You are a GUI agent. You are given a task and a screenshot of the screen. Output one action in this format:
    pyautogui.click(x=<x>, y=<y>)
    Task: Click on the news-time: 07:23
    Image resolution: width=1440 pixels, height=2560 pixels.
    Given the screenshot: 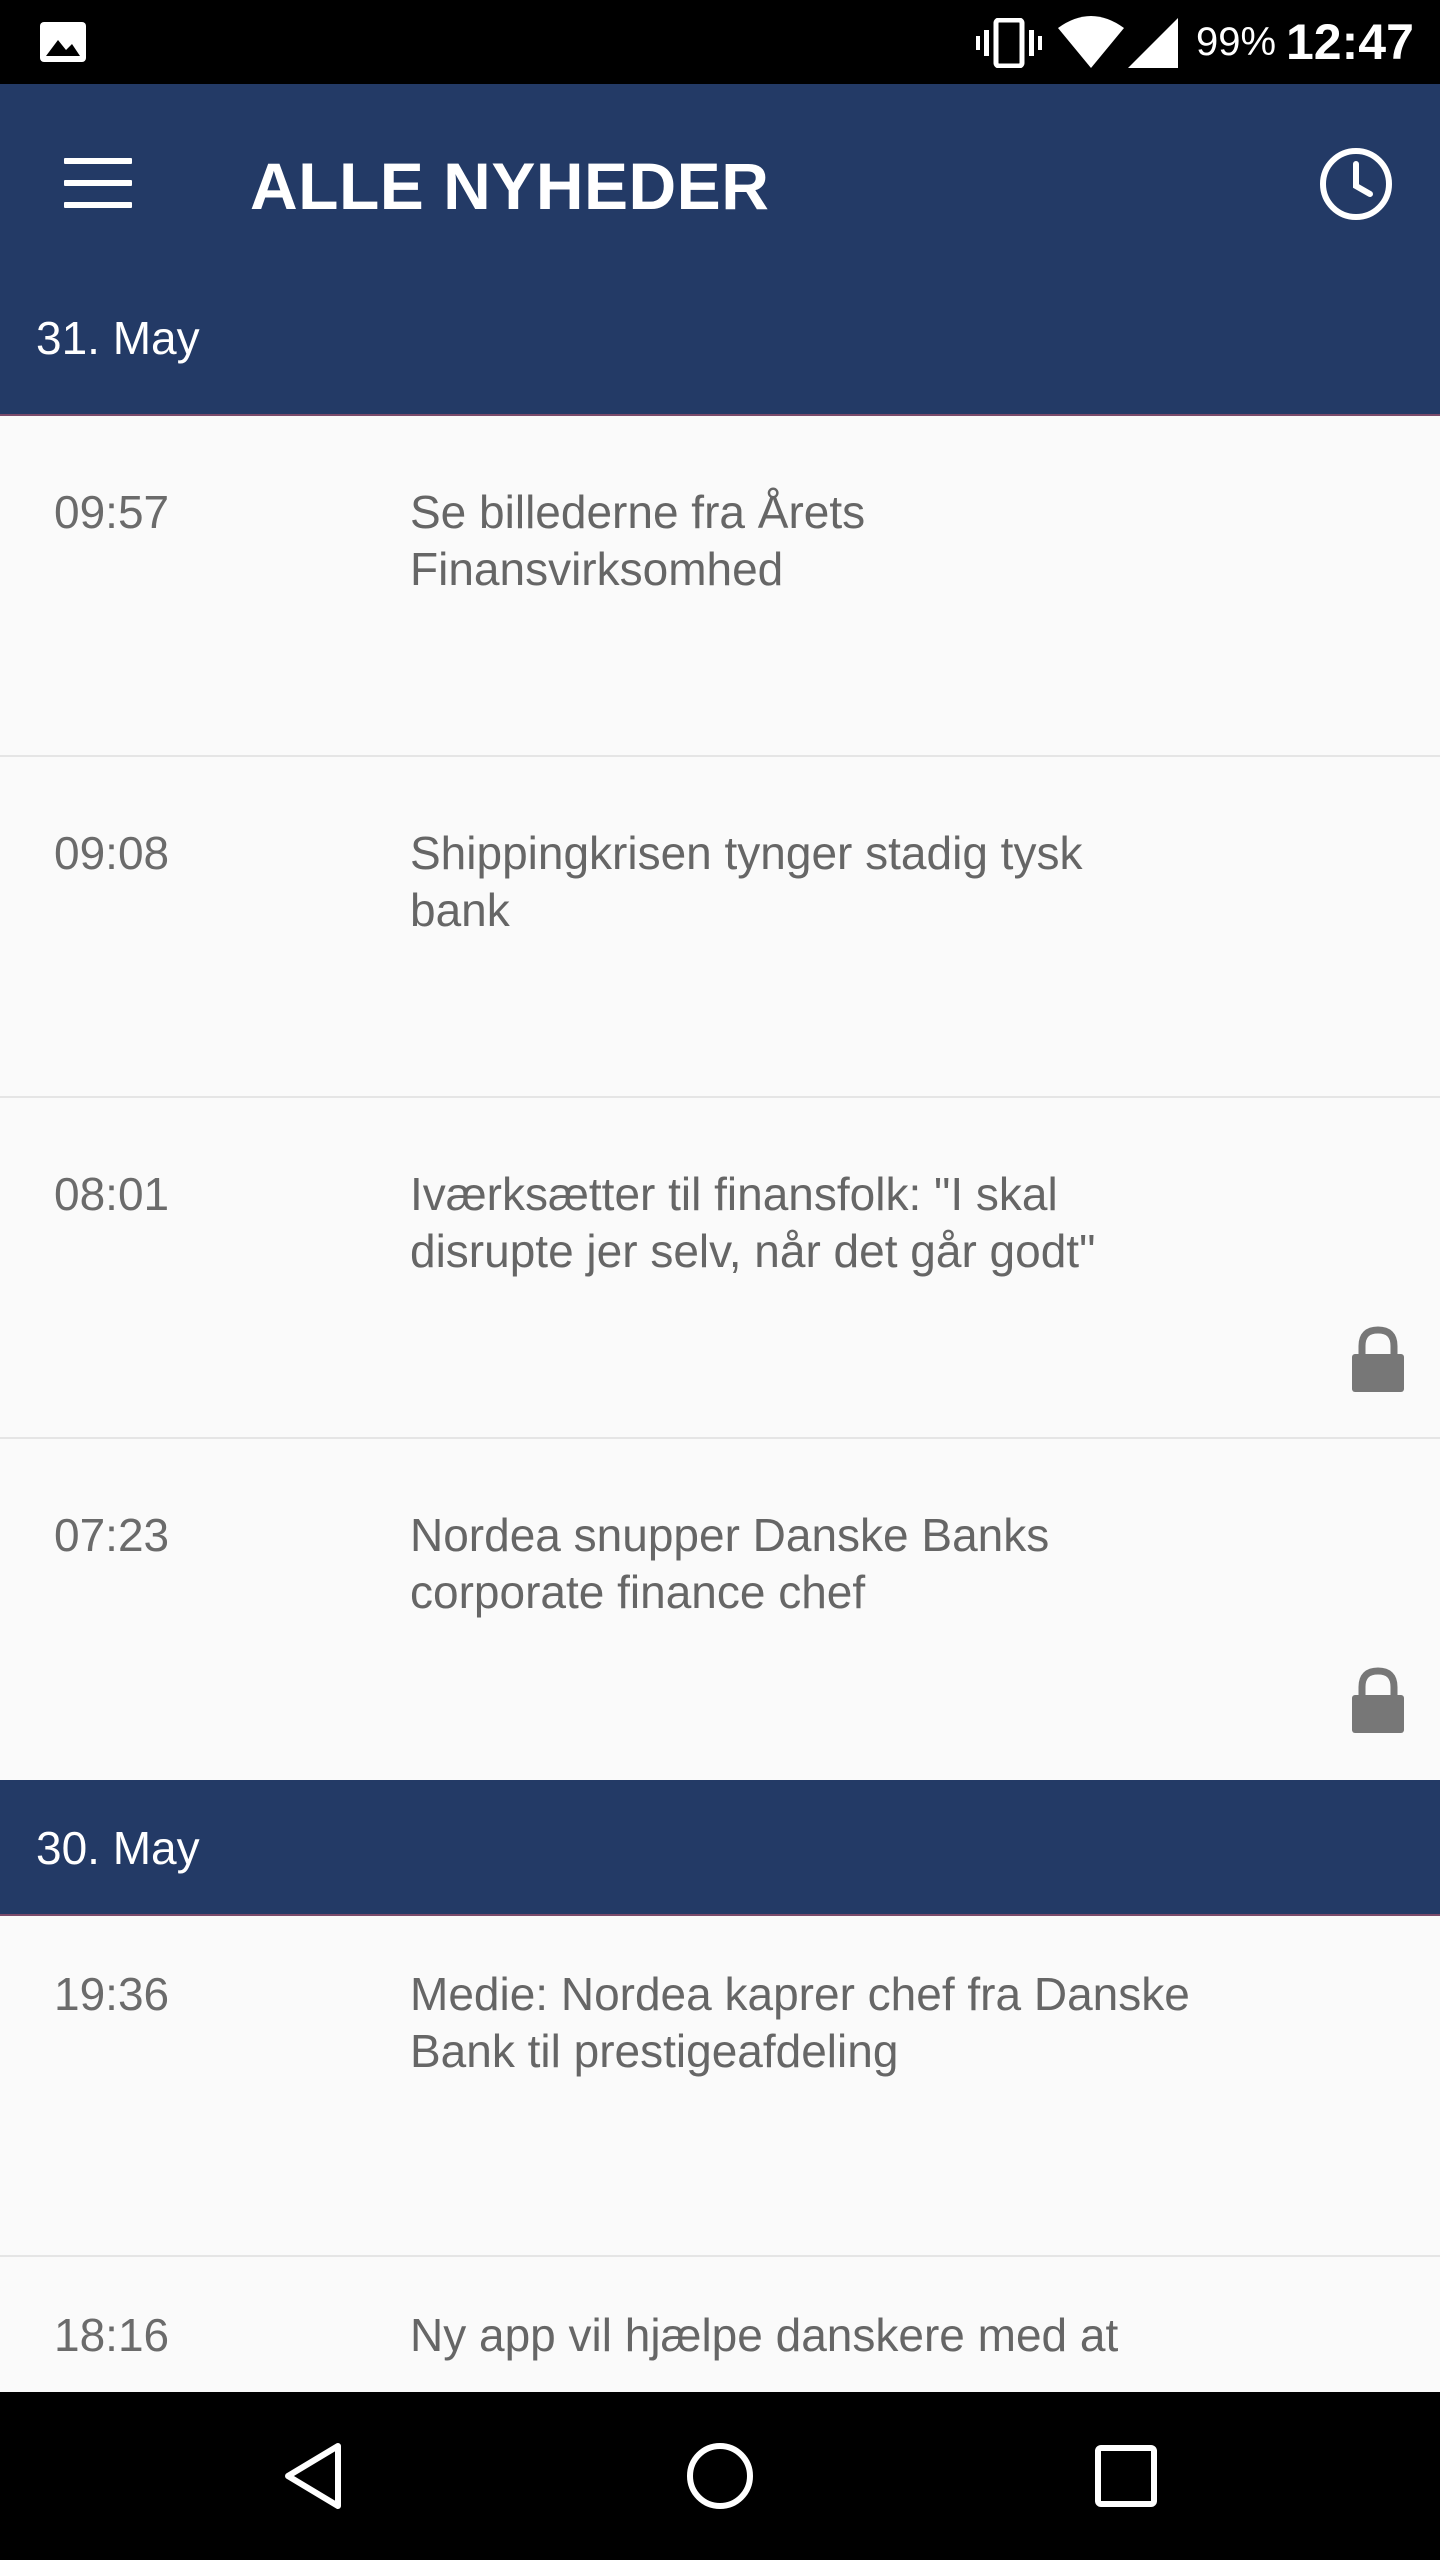 What is the action you would take?
    pyautogui.click(x=112, y=1535)
    